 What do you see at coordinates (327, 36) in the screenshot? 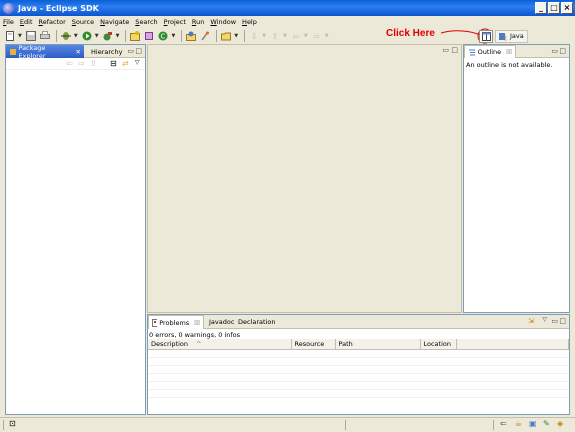
I see `forward-dropdown-icon: ▼` at bounding box center [327, 36].